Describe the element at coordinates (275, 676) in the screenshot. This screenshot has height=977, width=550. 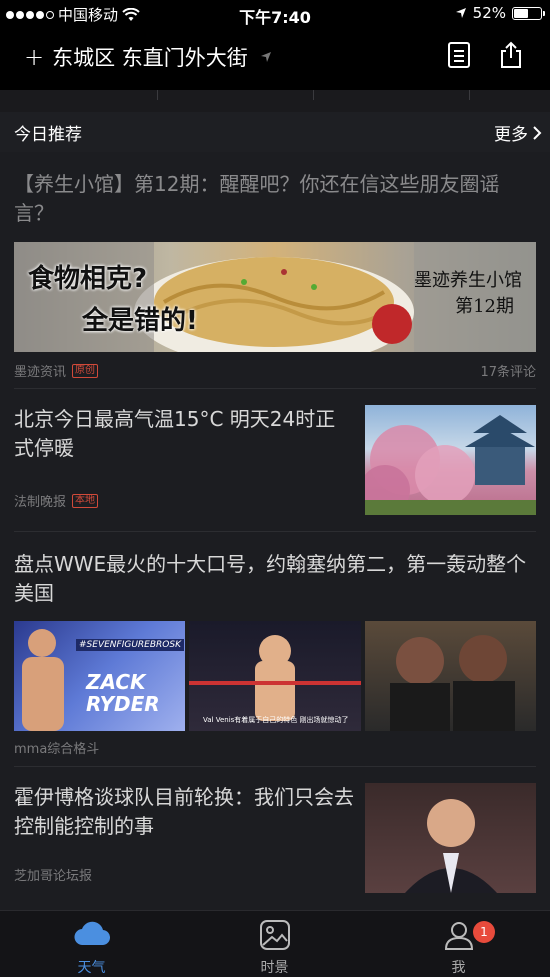
I see `article-image-2: Val Venis有着属于自己的特色 刚出场就惊动了` at that location.